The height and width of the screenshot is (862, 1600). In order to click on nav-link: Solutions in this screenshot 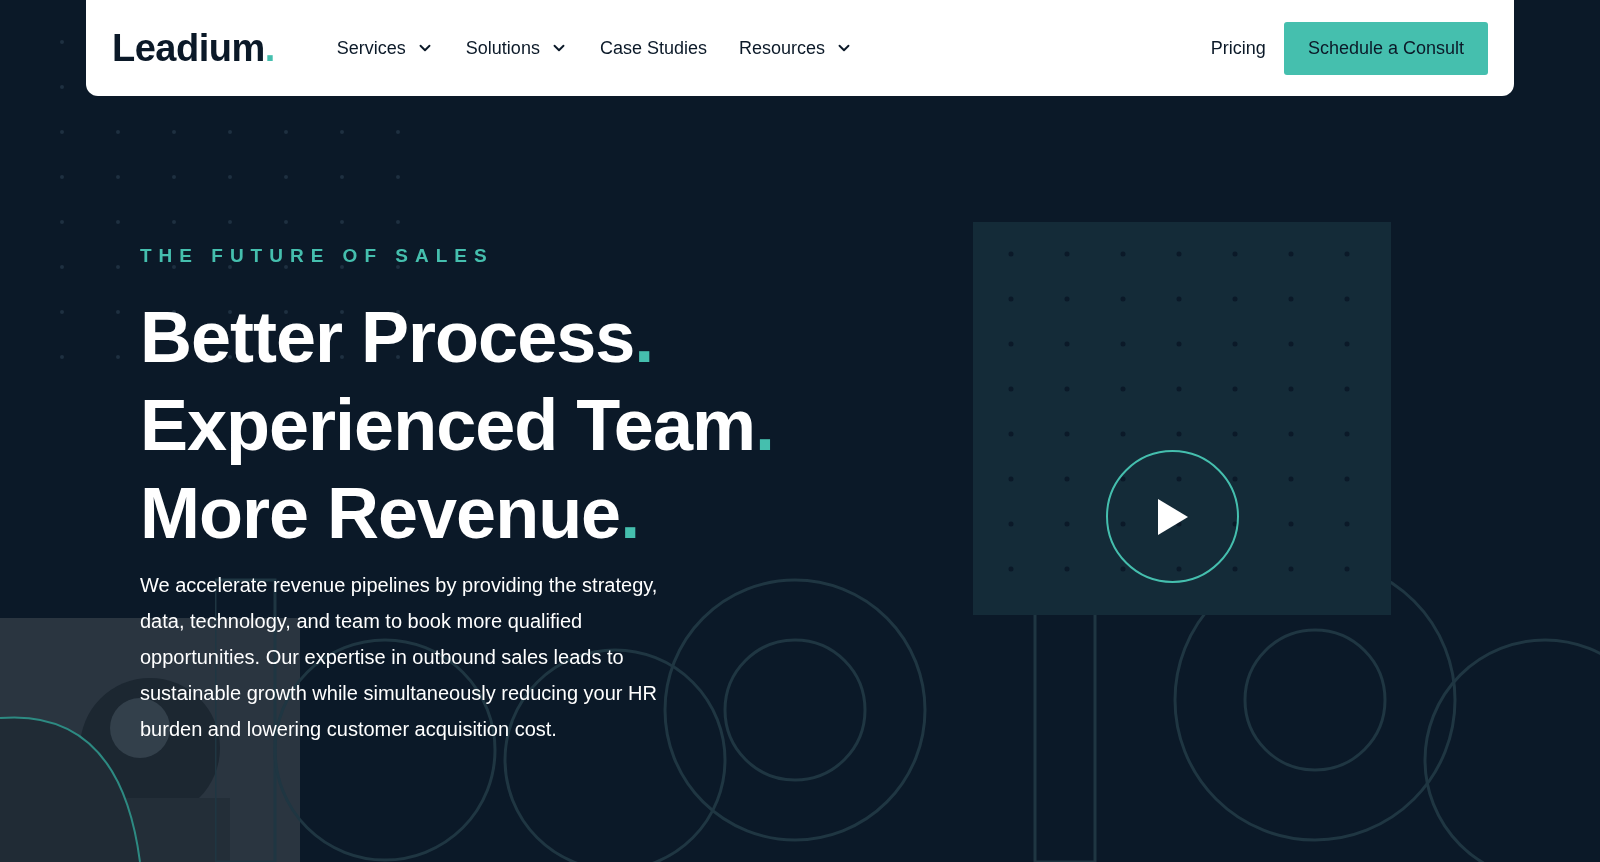, I will do `click(516, 48)`.